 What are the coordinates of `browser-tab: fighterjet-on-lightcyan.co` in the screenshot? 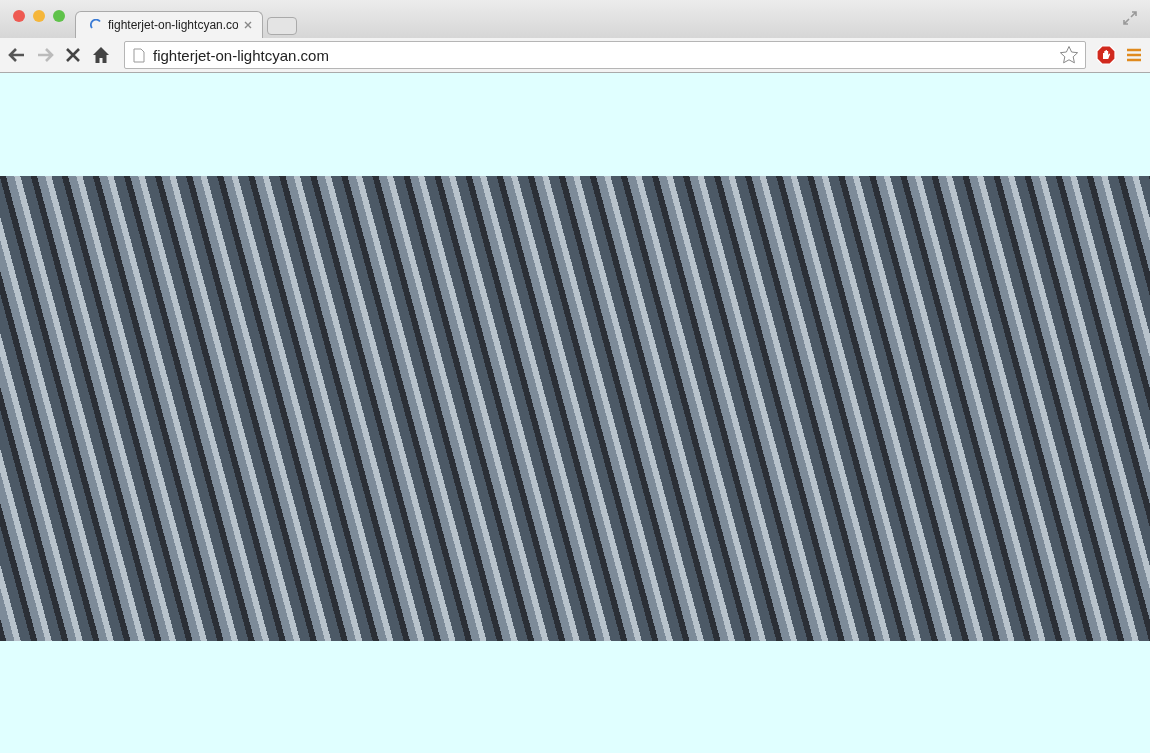 It's located at (169, 24).